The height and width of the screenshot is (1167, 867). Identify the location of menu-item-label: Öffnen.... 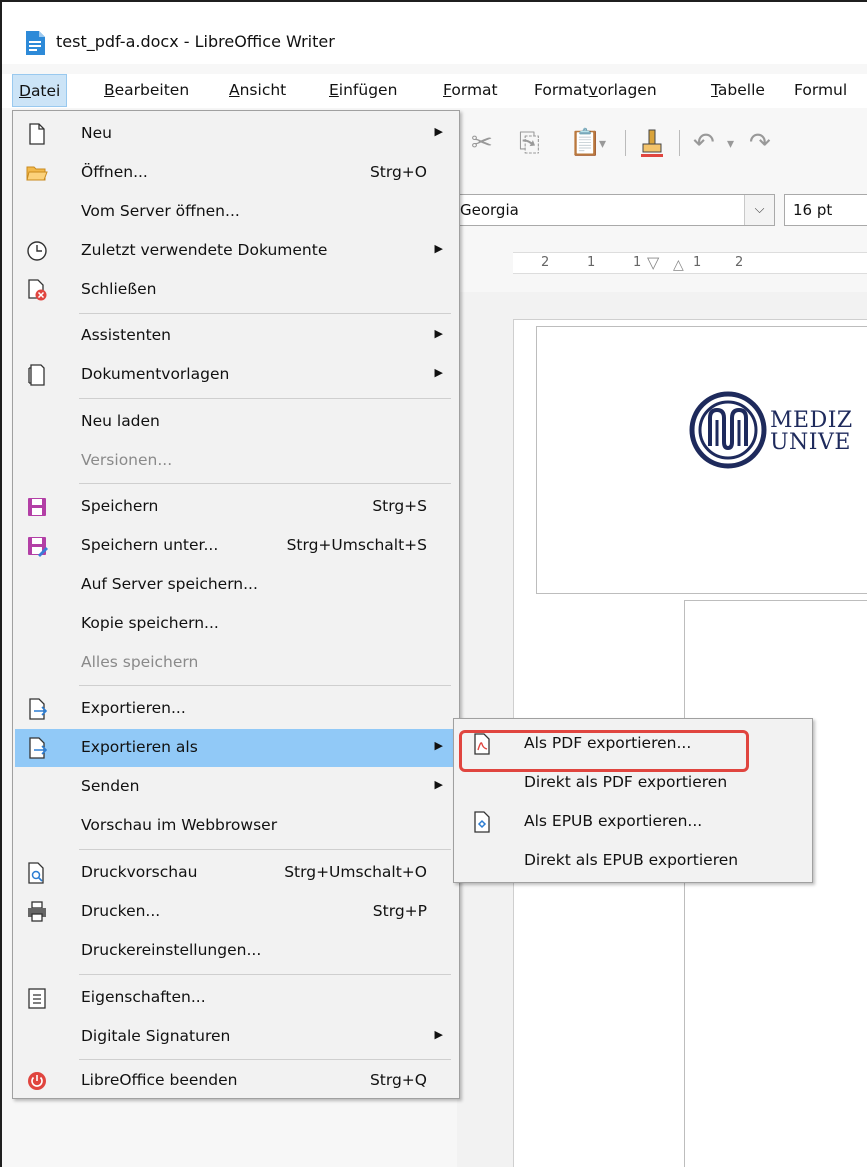
(114, 172).